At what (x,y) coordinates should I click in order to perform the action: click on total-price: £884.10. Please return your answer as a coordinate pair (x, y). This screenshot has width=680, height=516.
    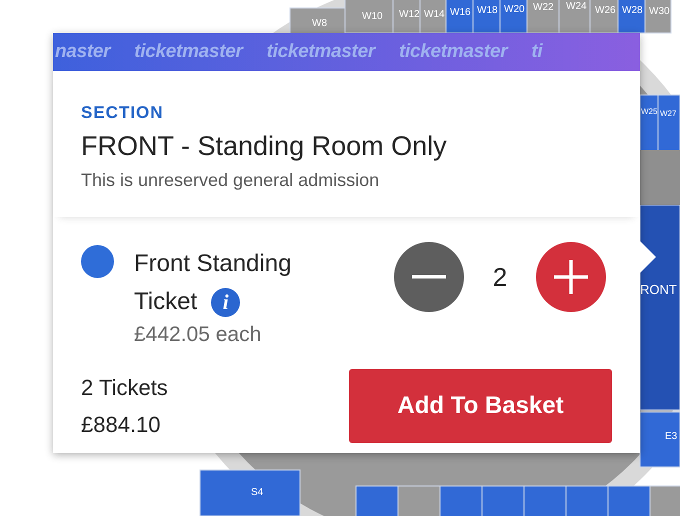
    Looking at the image, I should click on (121, 425).